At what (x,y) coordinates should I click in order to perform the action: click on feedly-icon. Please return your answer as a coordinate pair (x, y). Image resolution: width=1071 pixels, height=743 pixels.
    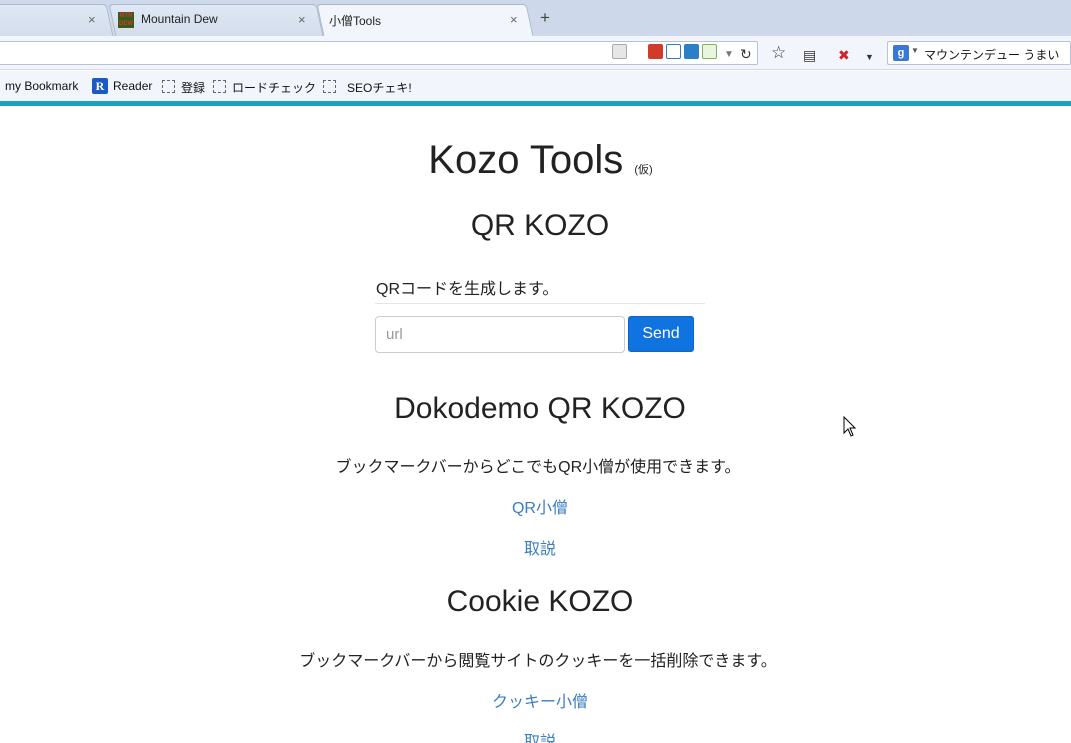
    Looking at the image, I should click on (655, 51).